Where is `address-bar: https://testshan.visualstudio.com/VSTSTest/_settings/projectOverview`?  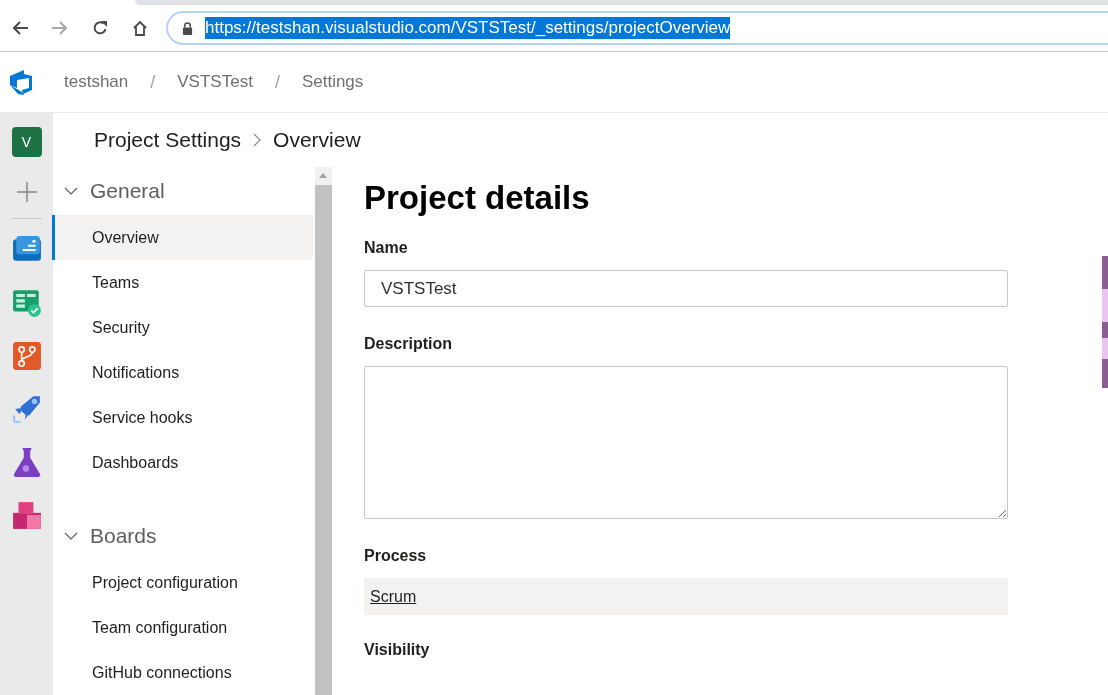
address-bar: https://testshan.visualstudio.com/VSTSTest/_settings/projectOverview is located at coordinates (637, 28).